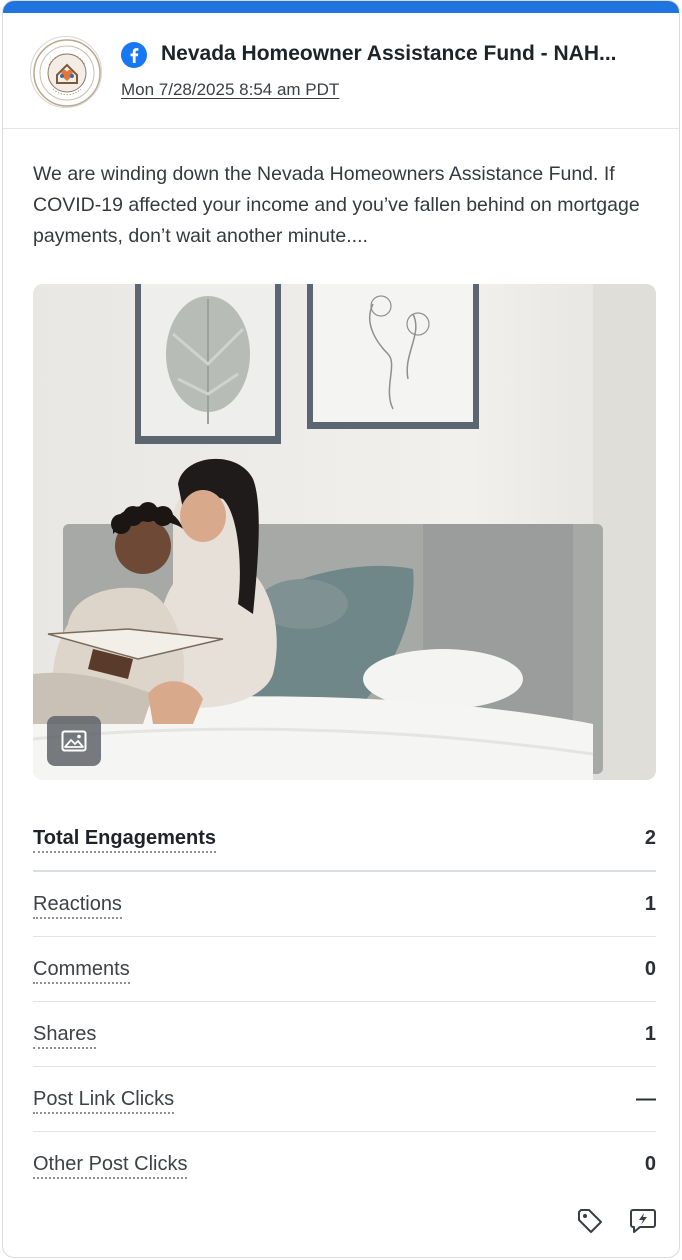 This screenshot has width=682, height=1260. Describe the element at coordinates (104, 1100) in the screenshot. I see `metric-label: Post Link Clicks` at that location.